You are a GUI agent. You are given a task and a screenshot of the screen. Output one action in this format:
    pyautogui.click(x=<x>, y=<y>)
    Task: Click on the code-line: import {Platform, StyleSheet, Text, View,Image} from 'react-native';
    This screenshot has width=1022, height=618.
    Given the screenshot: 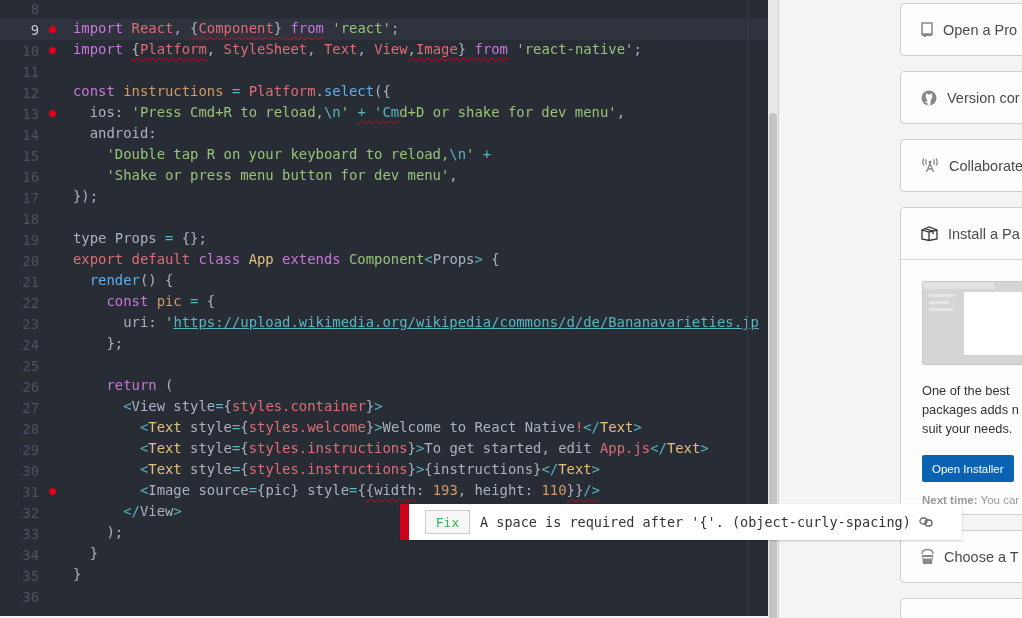 What is the action you would take?
    pyautogui.click(x=357, y=49)
    